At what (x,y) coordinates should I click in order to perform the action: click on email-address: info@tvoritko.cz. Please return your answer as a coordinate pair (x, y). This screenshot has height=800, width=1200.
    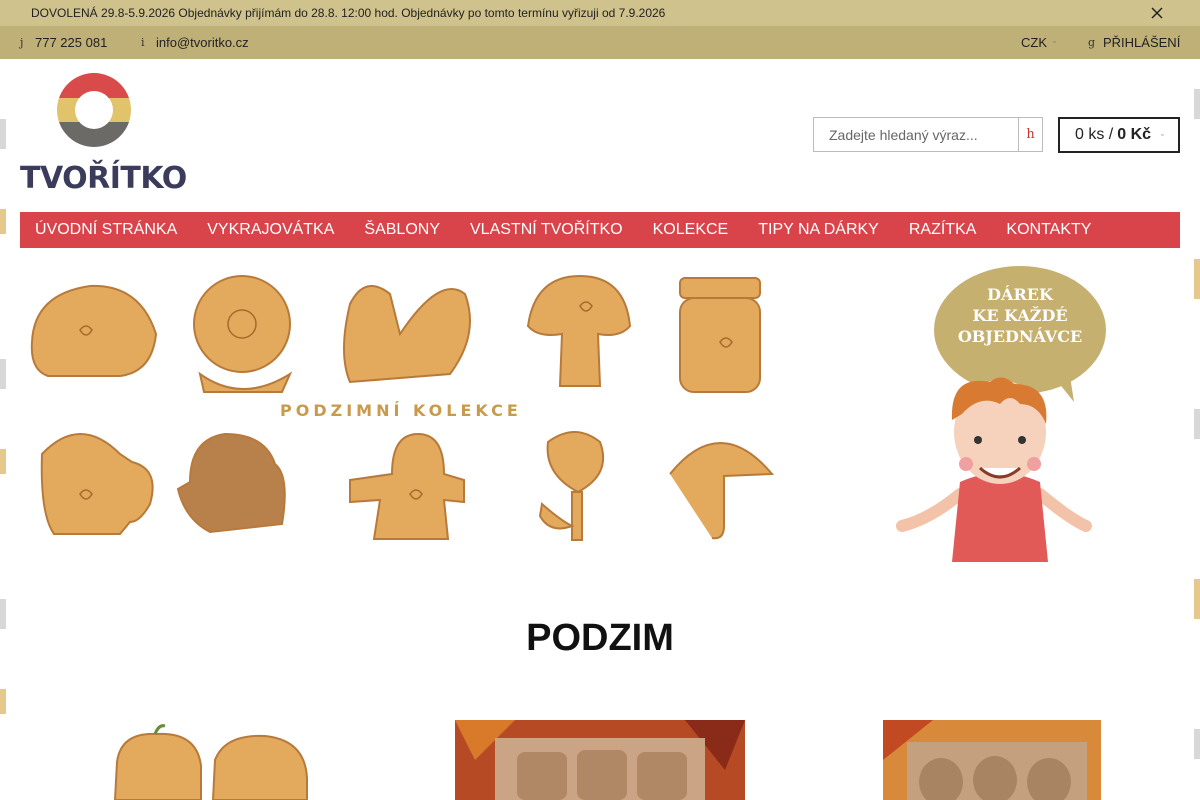
    Looking at the image, I should click on (202, 42).